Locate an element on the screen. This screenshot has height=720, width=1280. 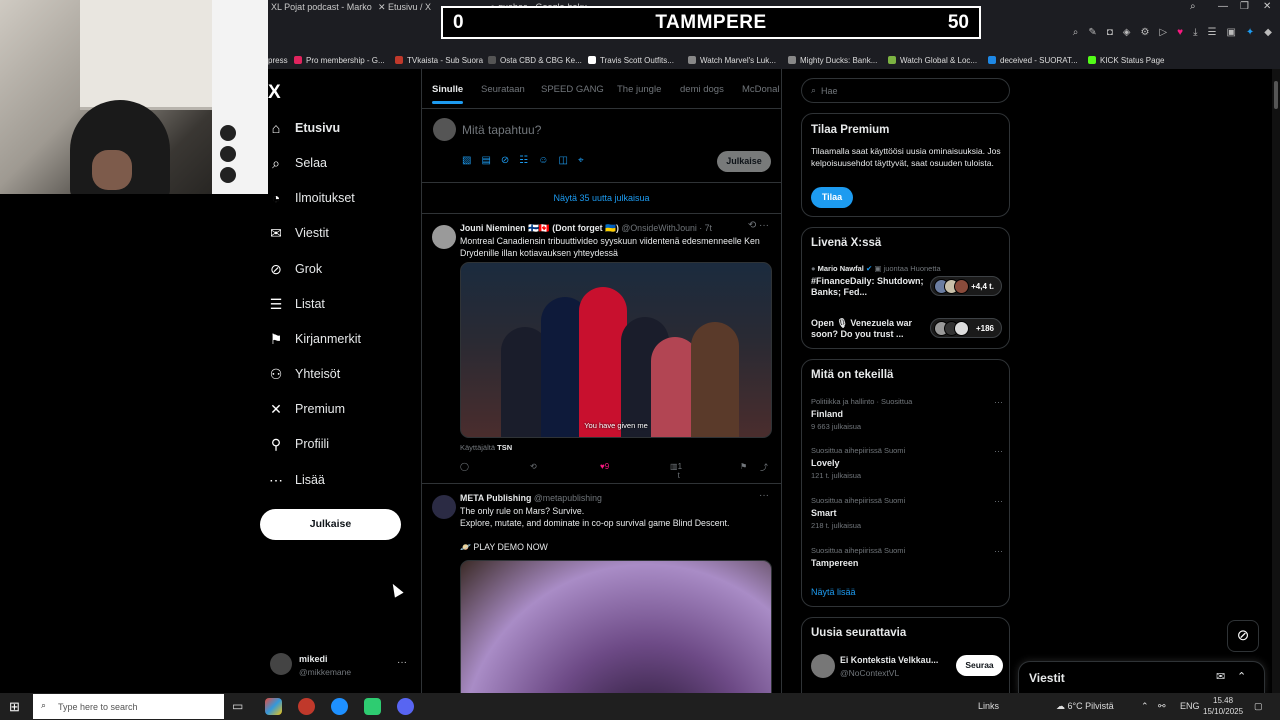
nav-more: ⋯ Lisää is located at coordinates (296, 480).